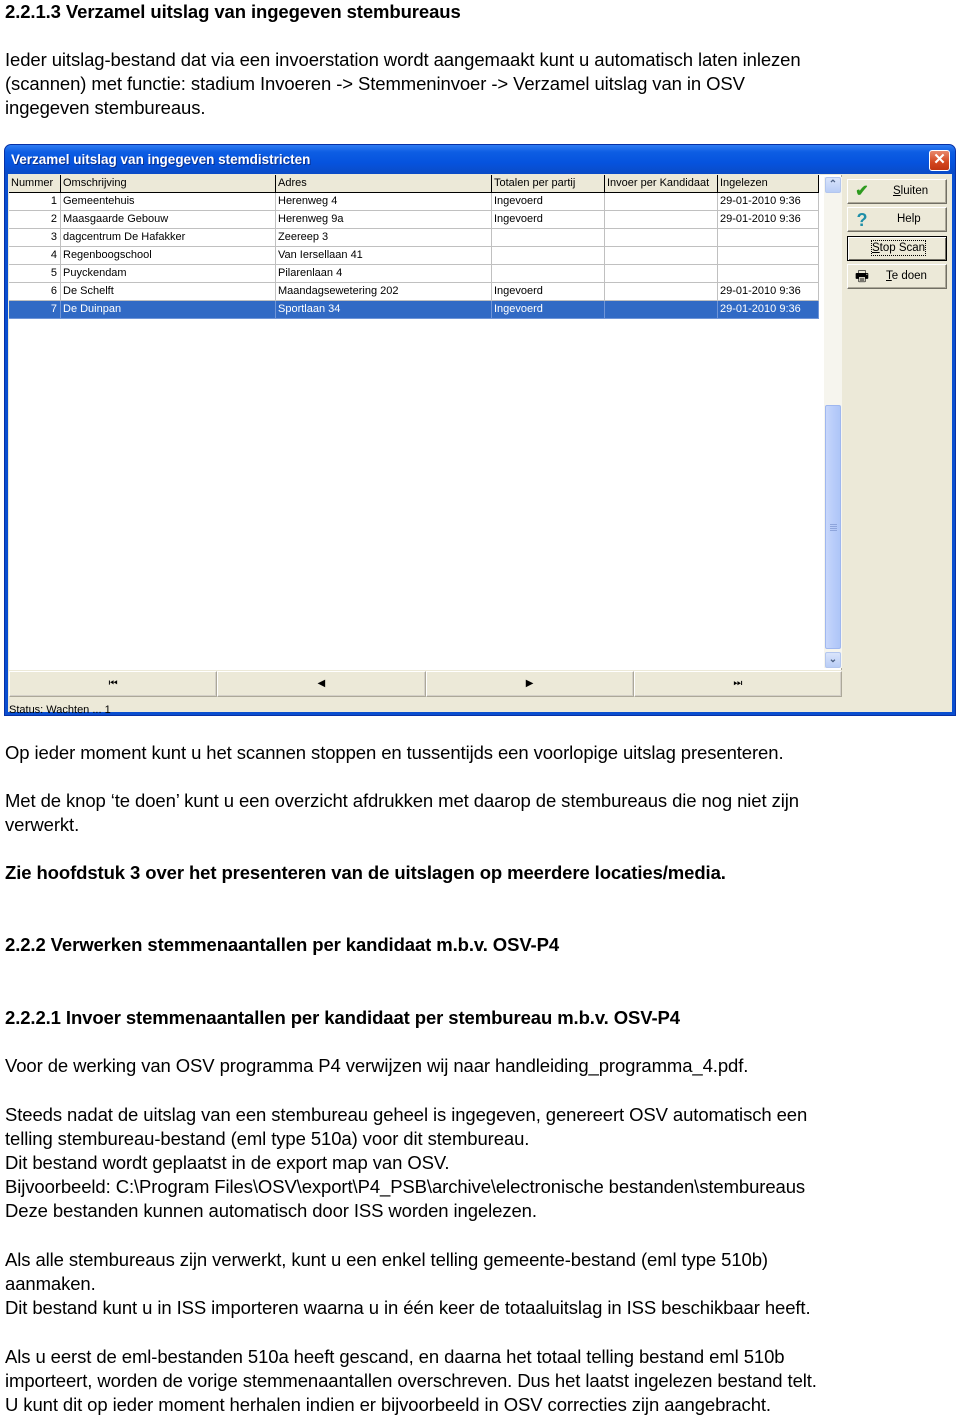 This screenshot has height=1418, width=960. Describe the element at coordinates (35, 202) in the screenshot. I see `cell-nummer: 1` at that location.